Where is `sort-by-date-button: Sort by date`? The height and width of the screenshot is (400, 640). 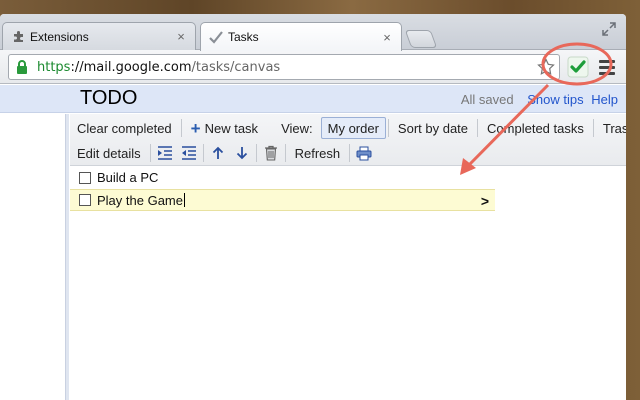 sort-by-date-button: Sort by date is located at coordinates (433, 128).